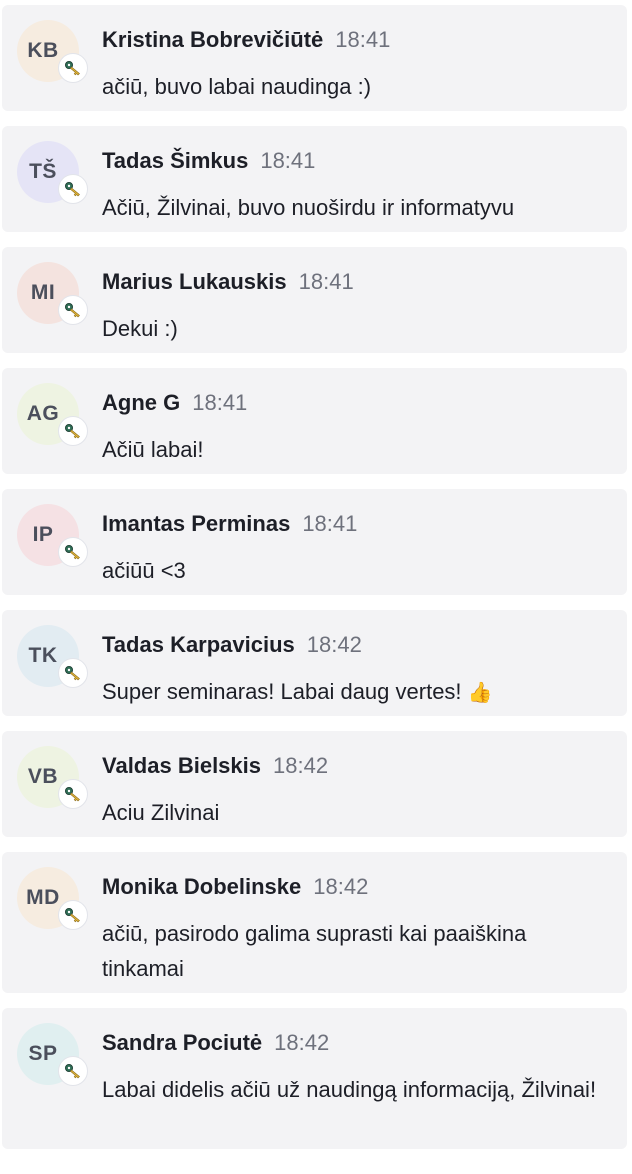 This screenshot has width=632, height=1174. Describe the element at coordinates (43, 897) in the screenshot. I see `avatar-initials: MD` at that location.